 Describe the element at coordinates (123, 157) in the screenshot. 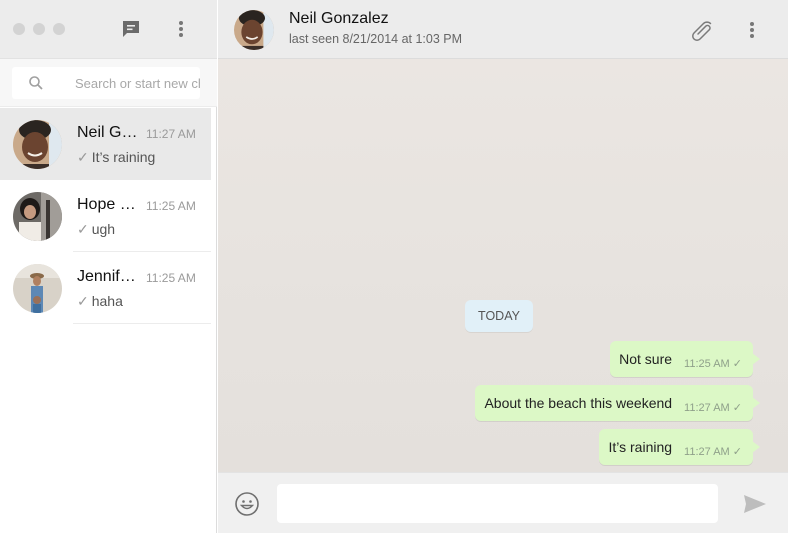

I see `chat-preview-text: It’s raining` at that location.